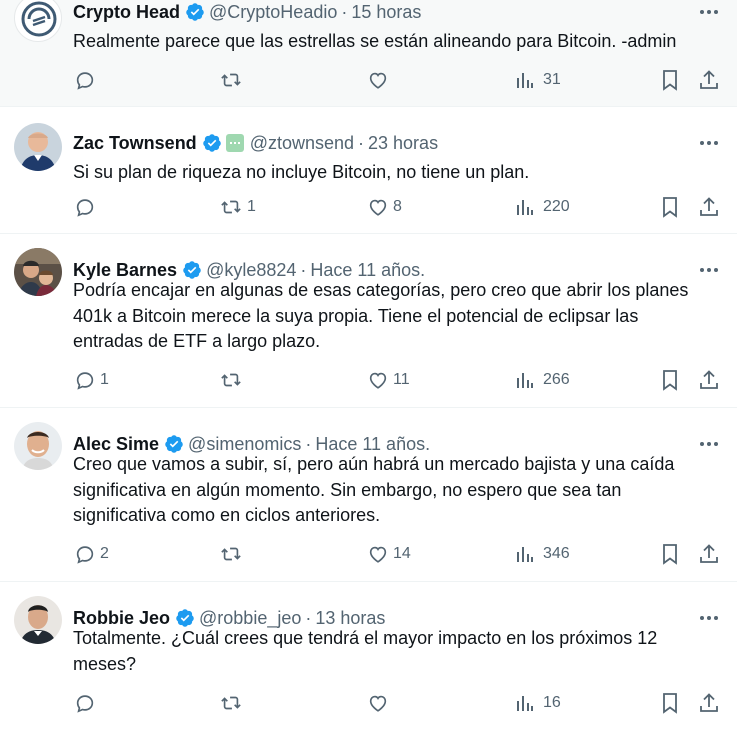 This screenshot has height=729, width=737. I want to click on like-button: 11, so click(388, 380).